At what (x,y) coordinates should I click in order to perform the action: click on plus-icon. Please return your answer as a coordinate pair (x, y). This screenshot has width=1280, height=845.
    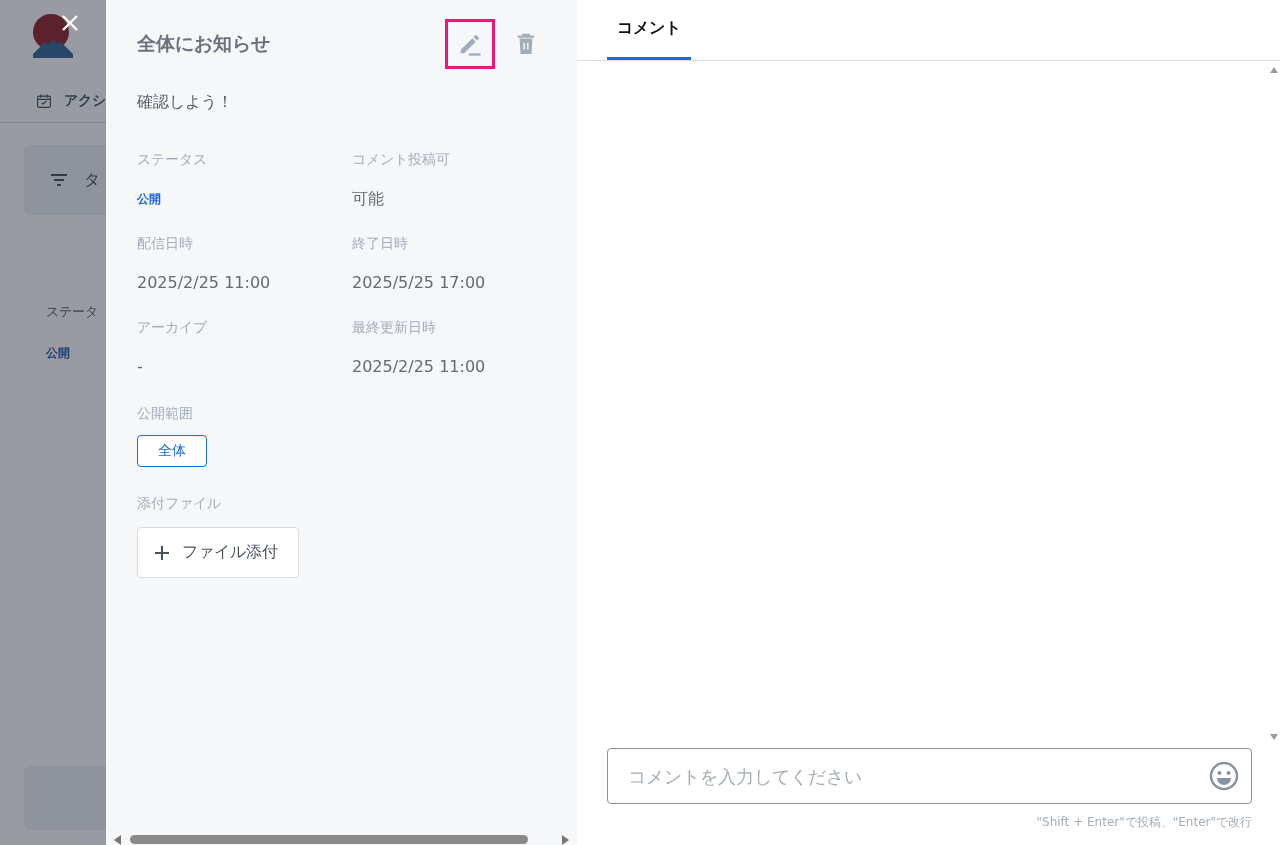
    Looking at the image, I should click on (162, 552).